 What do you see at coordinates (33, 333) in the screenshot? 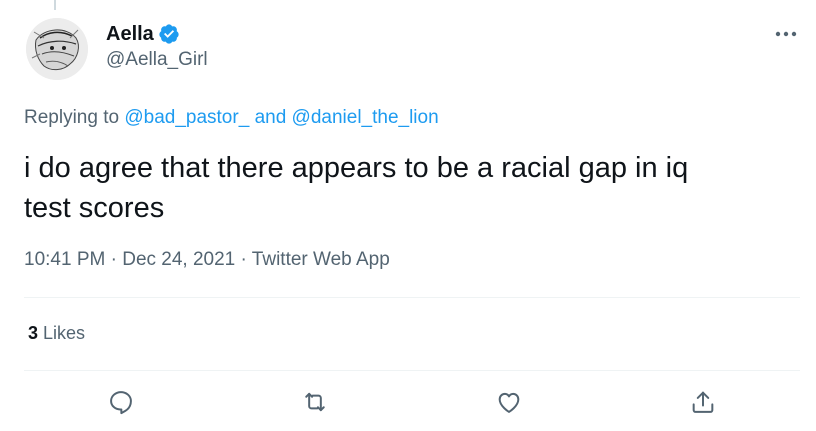
I see `likes-count: 3` at bounding box center [33, 333].